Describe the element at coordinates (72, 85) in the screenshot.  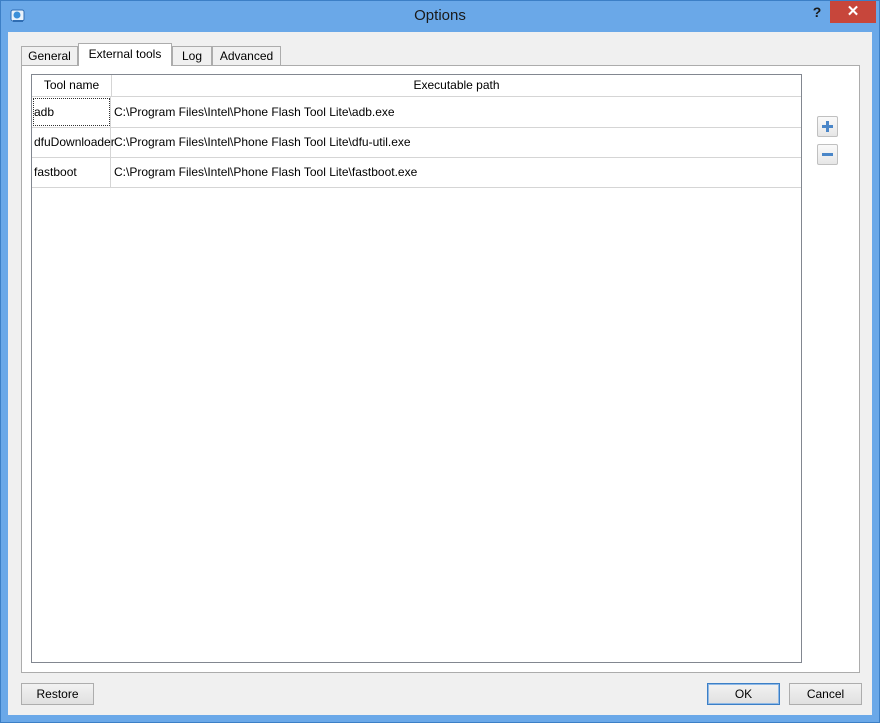
I see `column-header-tool-name: Tool name` at that location.